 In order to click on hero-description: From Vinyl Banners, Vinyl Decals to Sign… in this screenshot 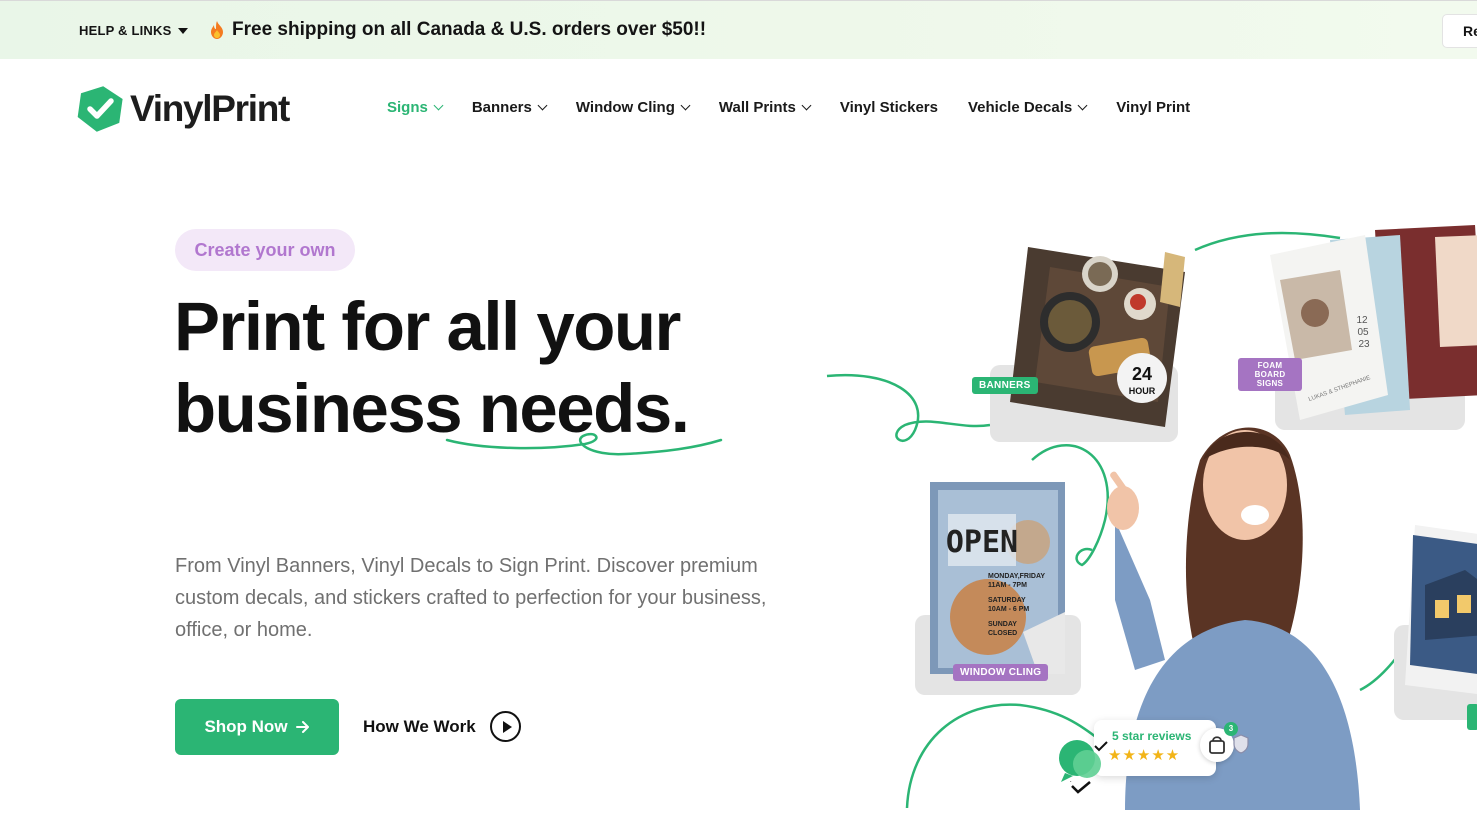, I will do `click(471, 598)`.